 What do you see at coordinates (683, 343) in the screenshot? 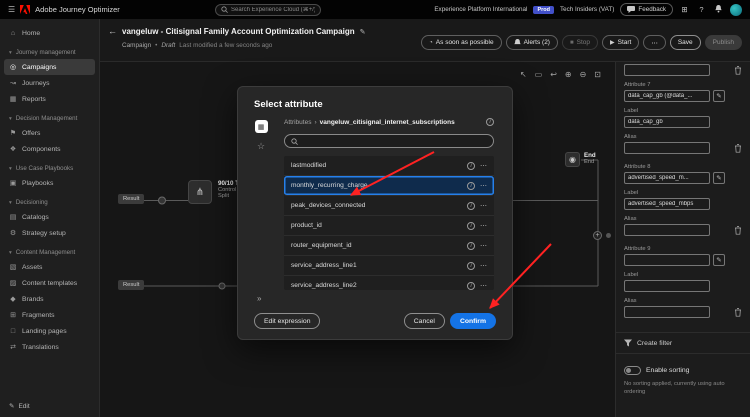
I see `create-filter-button: Create filter` at bounding box center [683, 343].